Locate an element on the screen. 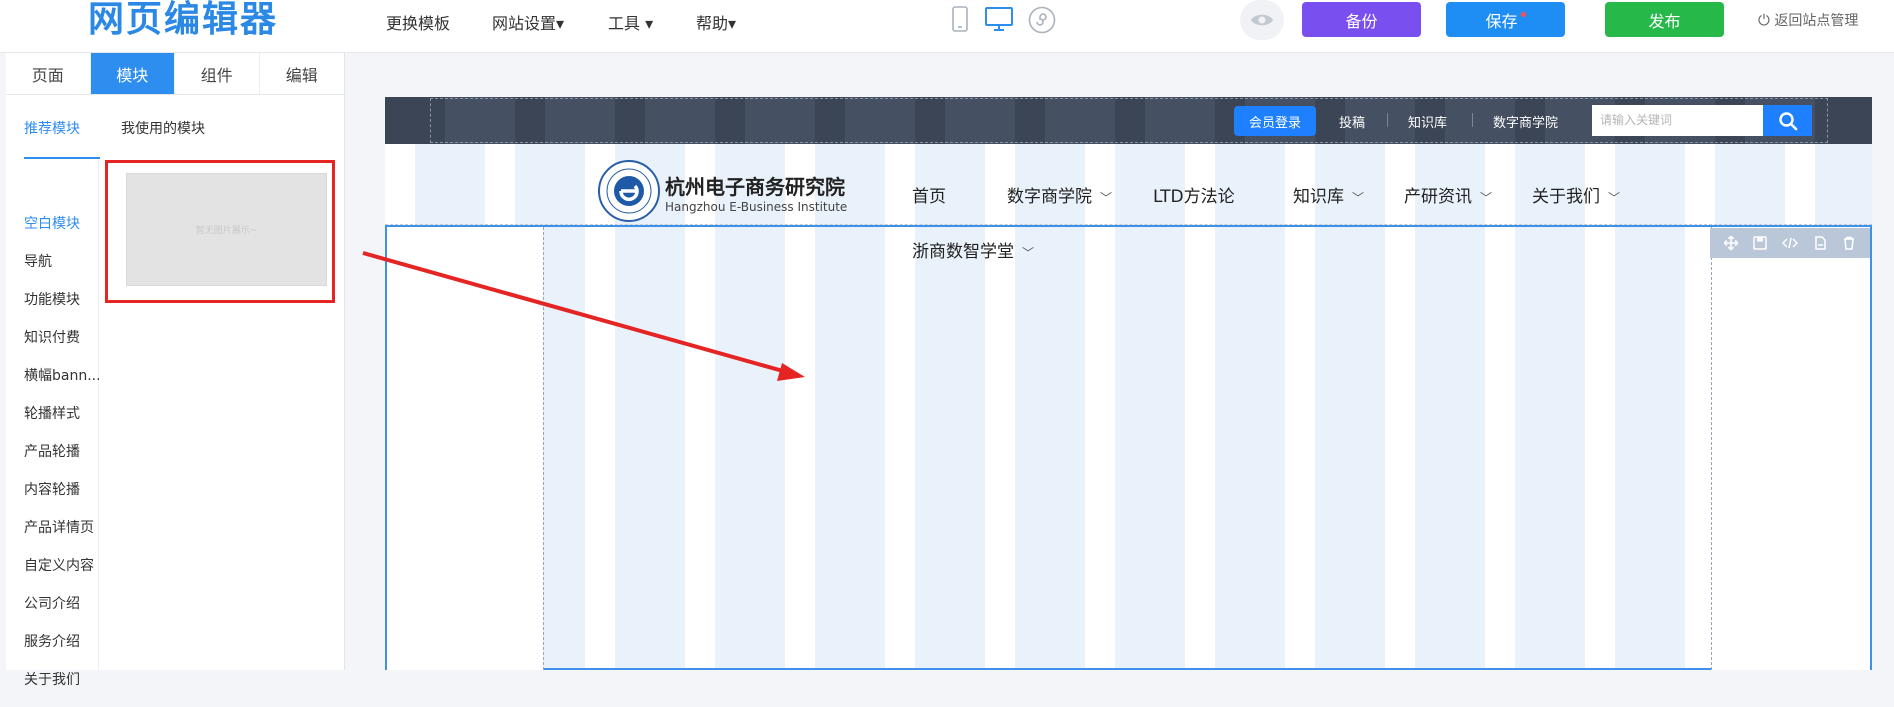 This screenshot has height=707, width=1894. blank-module-thumbnail: 暂无图片展示~ is located at coordinates (226, 229).